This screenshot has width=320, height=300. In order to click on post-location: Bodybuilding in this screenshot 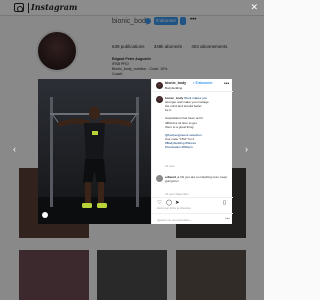, I will do `click(173, 88)`.